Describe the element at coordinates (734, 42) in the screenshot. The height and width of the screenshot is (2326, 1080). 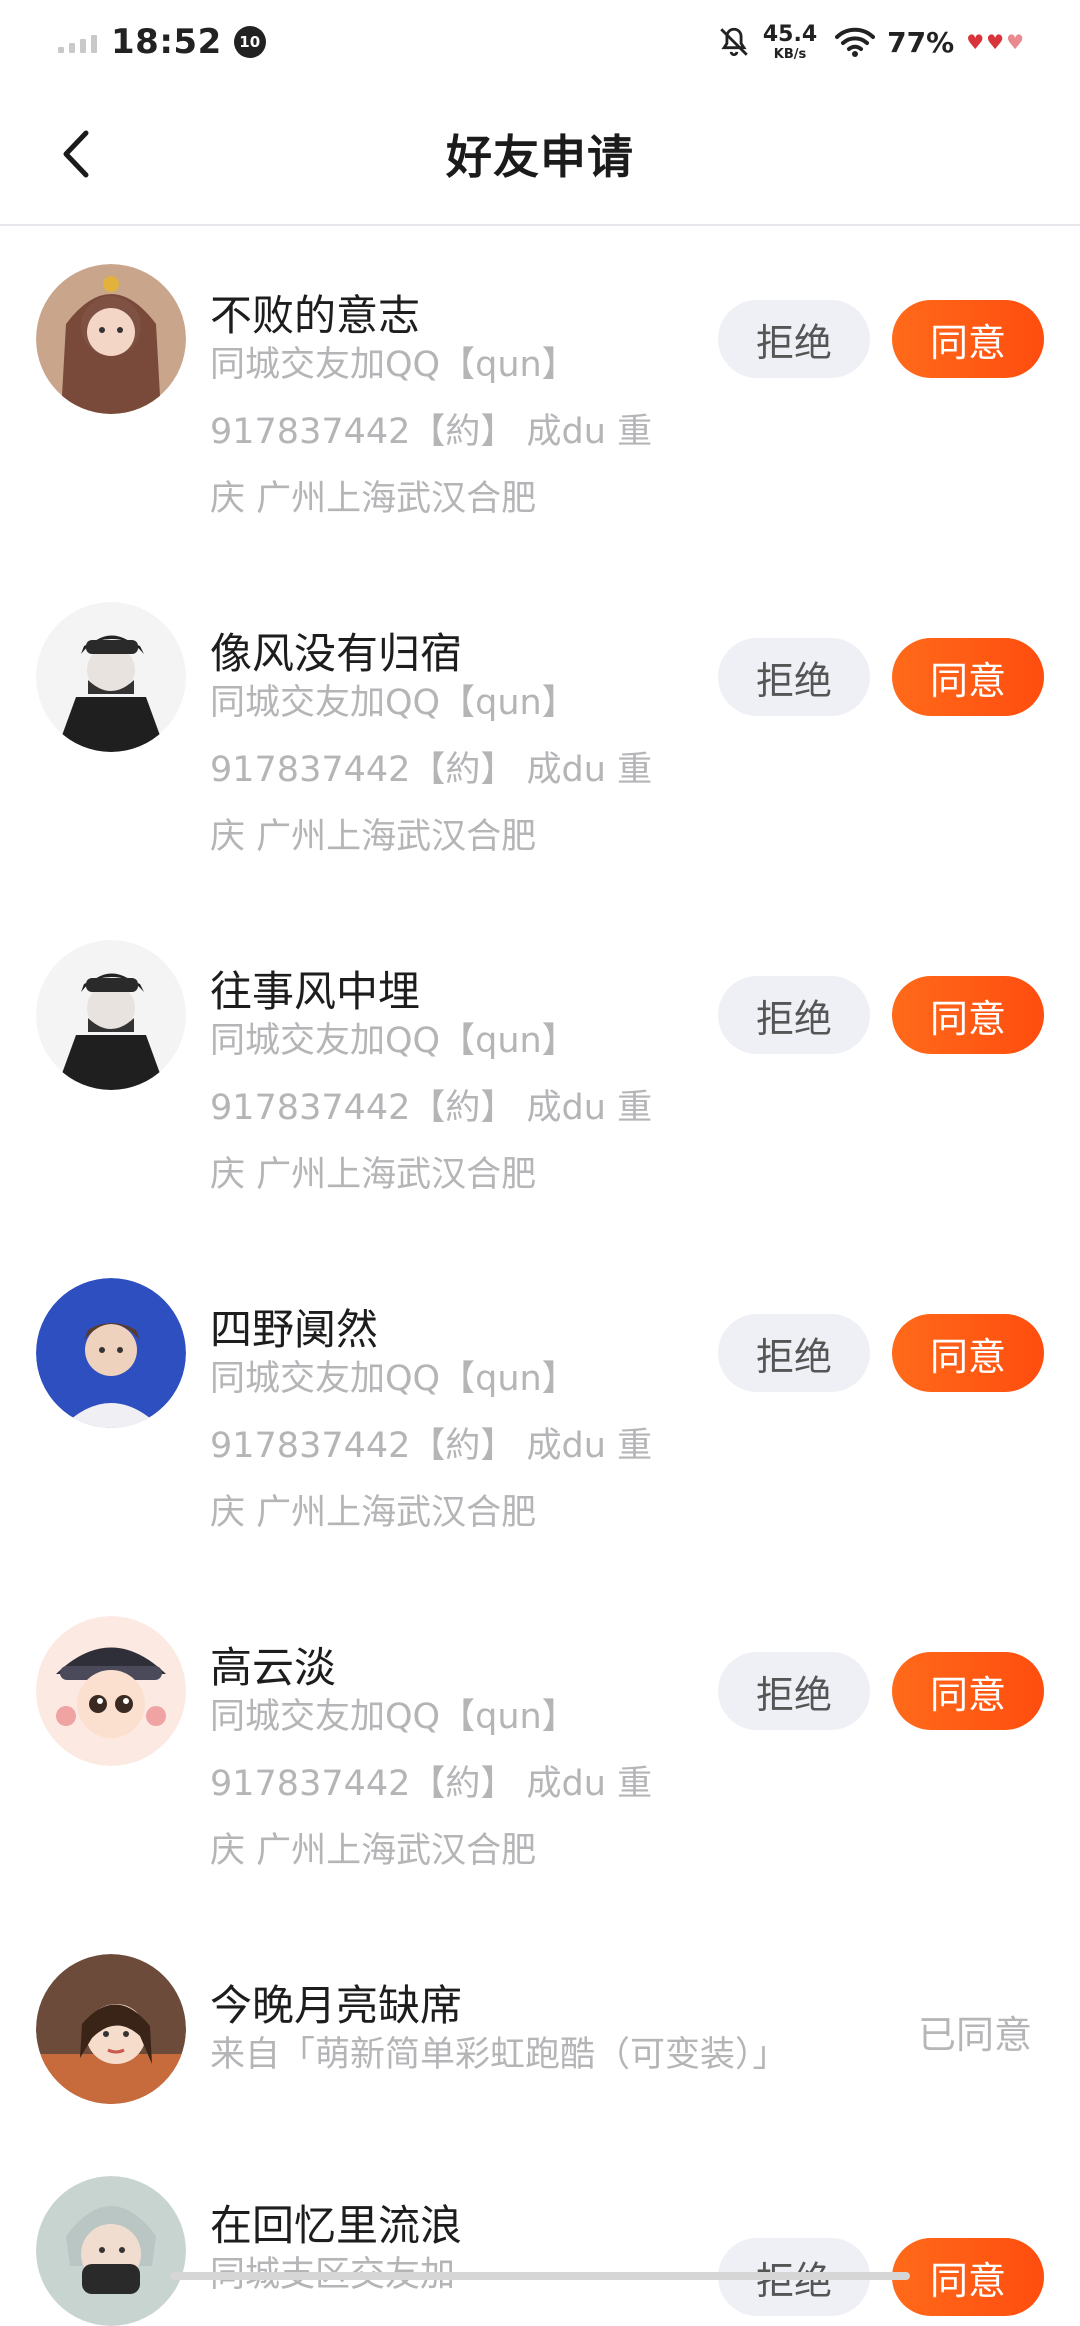
I see `mute-bell-icon` at that location.